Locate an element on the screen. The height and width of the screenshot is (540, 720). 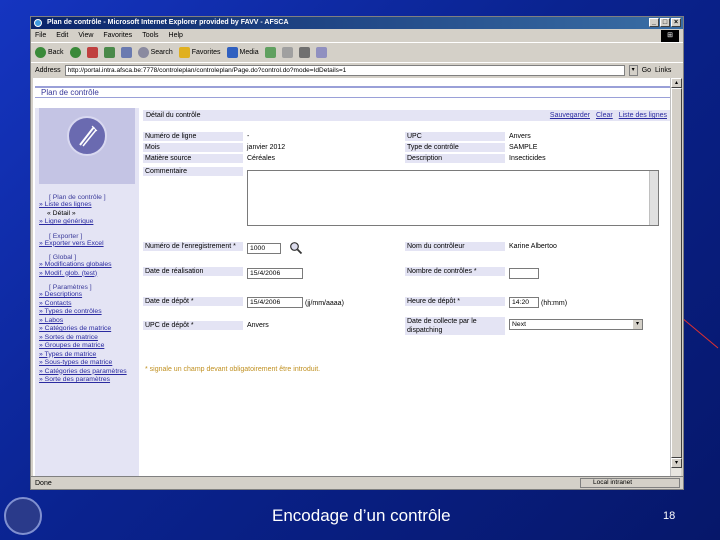
menu-tools: Tools is located at coordinates (150, 35).